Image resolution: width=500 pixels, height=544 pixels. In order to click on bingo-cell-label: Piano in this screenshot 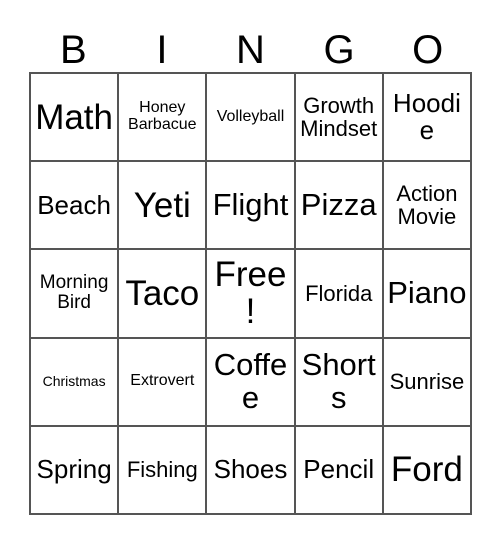, I will do `click(427, 293)`.